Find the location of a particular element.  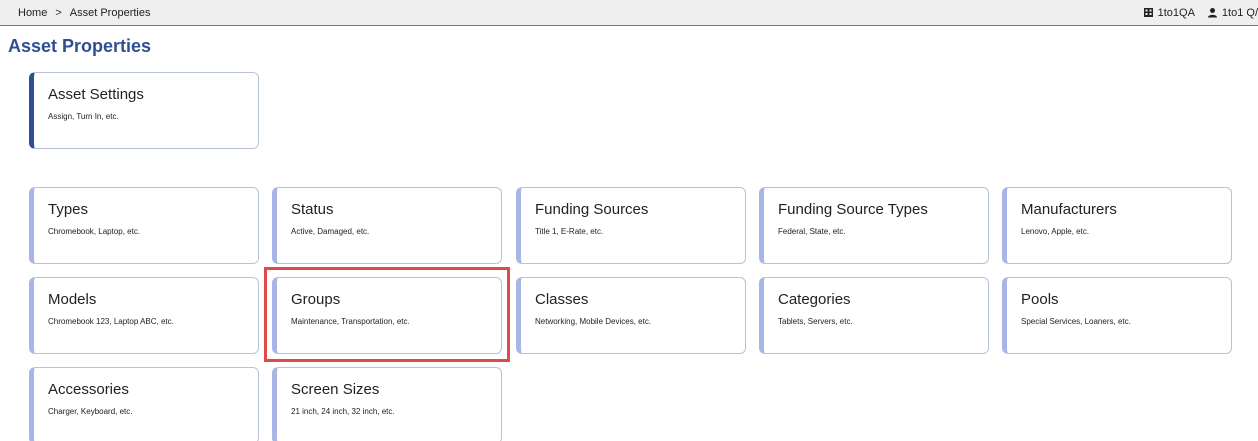

asset-settings-card: Asset Settings Assign, Turn In, etc. is located at coordinates (144, 110).